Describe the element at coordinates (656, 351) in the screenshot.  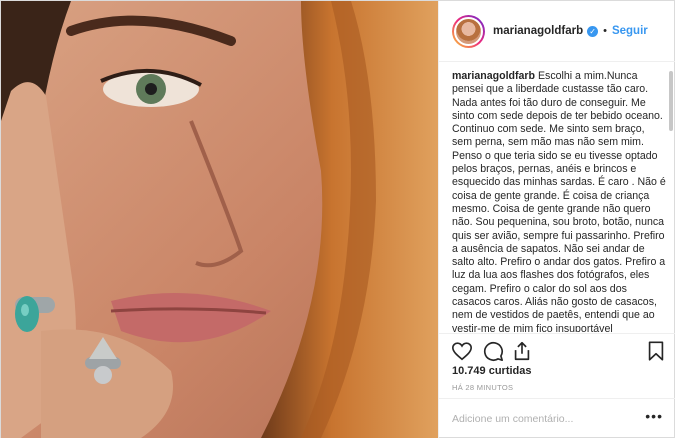
I see `bookmark-icon` at that location.